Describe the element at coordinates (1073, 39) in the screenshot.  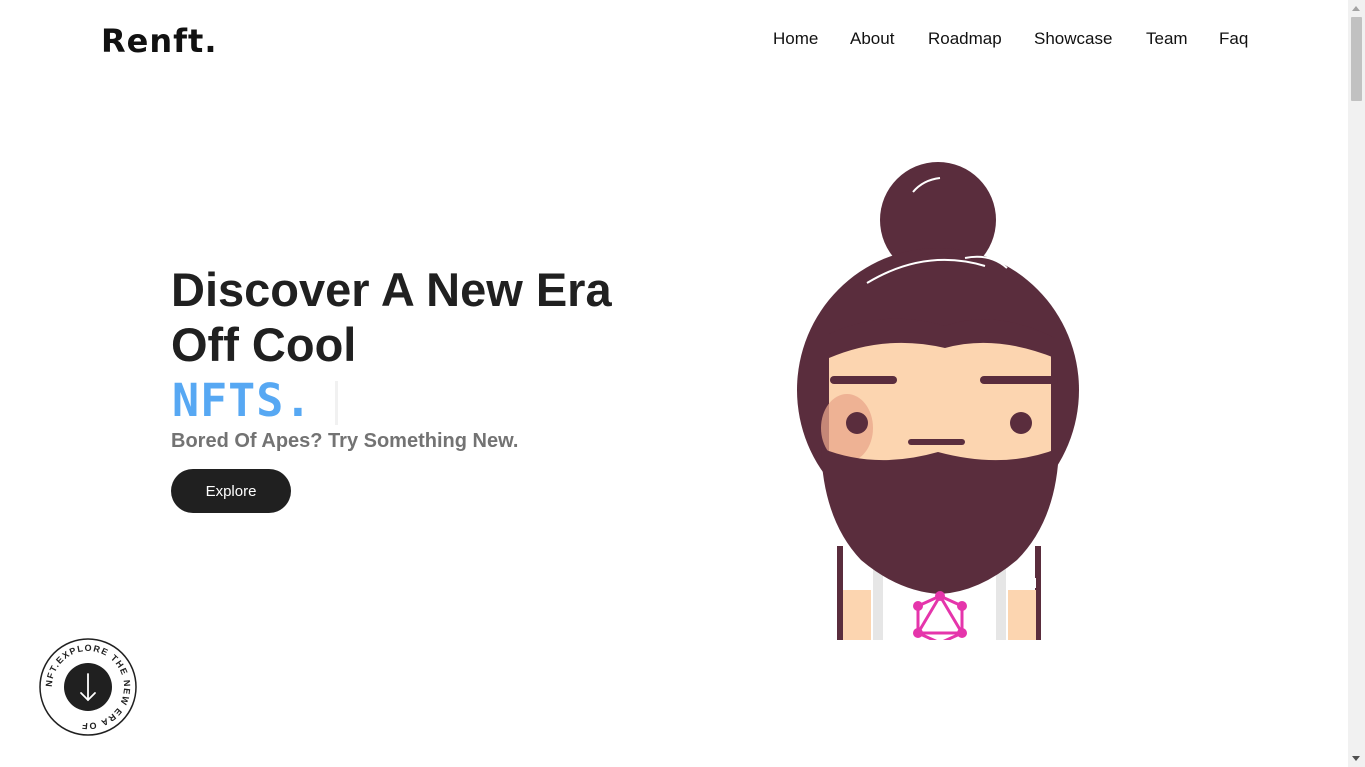
I see `nav-item-showcase: Showcase` at that location.